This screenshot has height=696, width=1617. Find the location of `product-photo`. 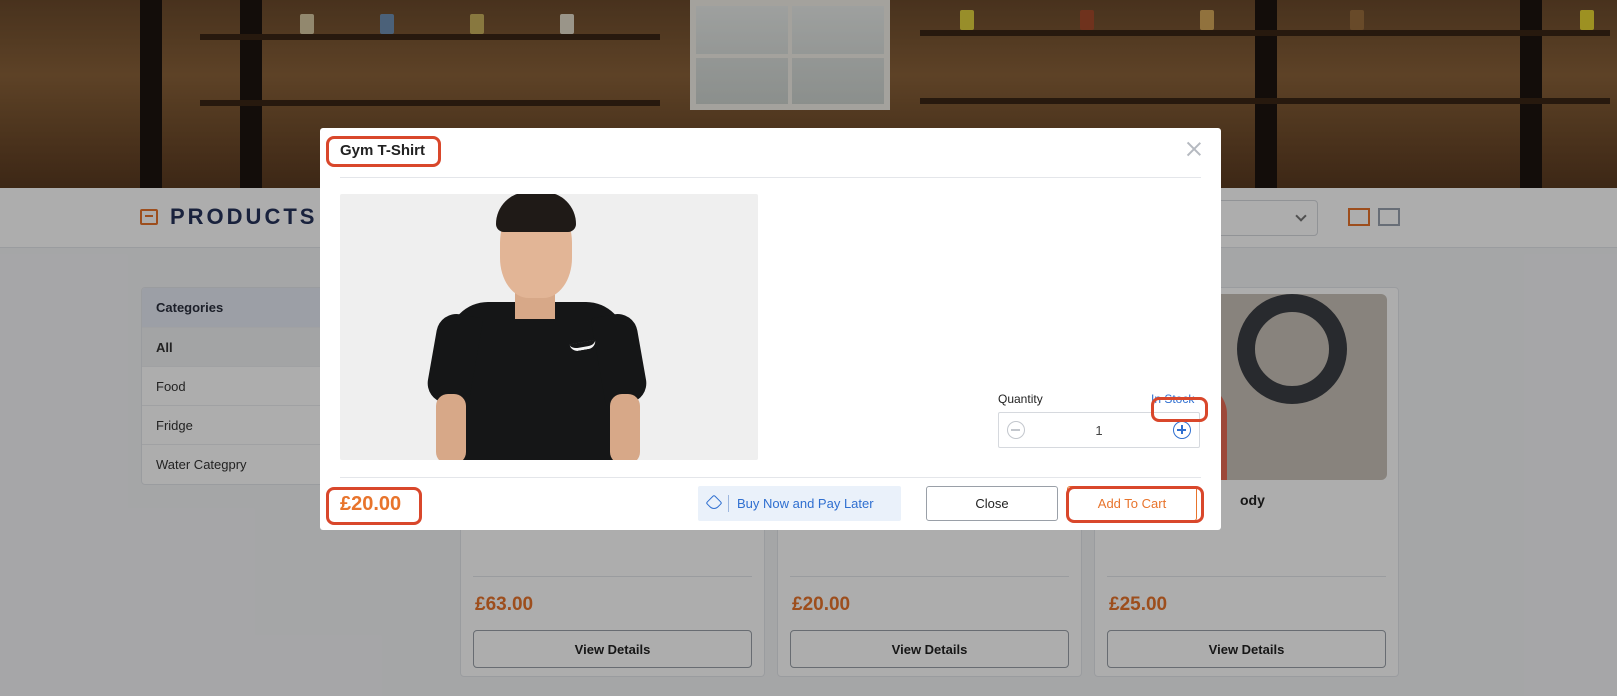

product-photo is located at coordinates (549, 327).